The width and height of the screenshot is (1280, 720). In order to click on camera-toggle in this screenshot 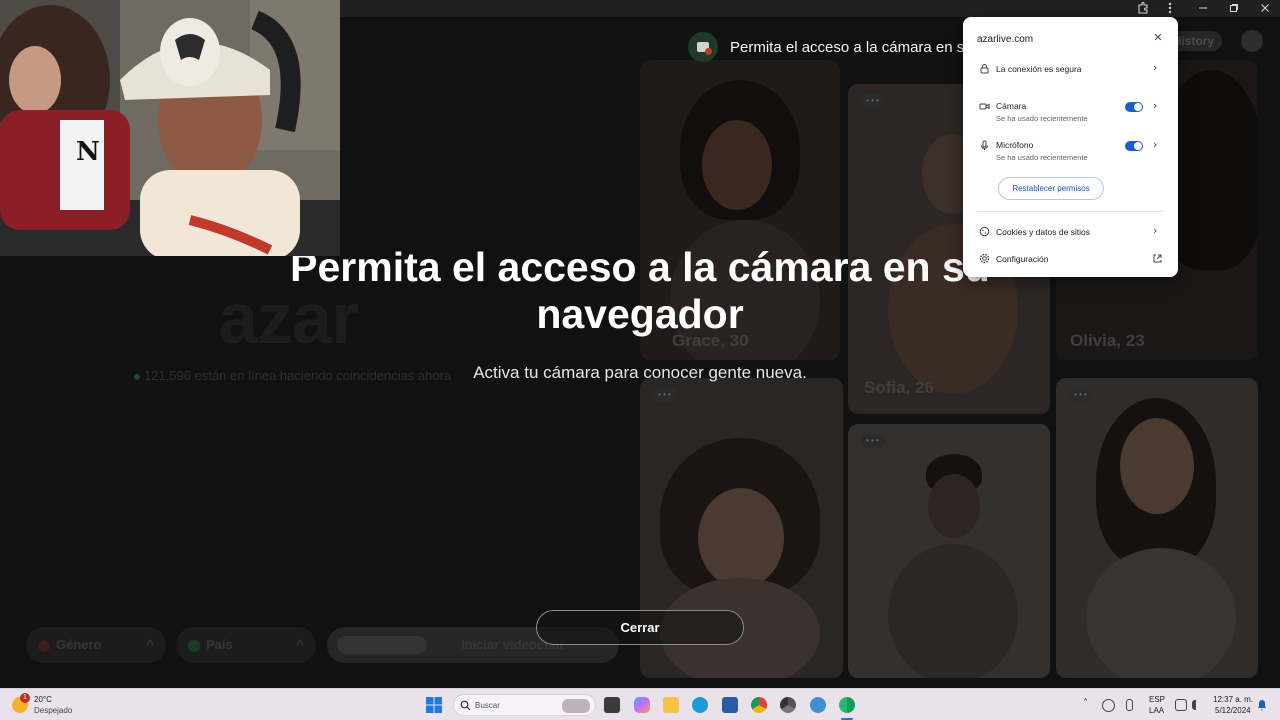, I will do `click(1134, 107)`.